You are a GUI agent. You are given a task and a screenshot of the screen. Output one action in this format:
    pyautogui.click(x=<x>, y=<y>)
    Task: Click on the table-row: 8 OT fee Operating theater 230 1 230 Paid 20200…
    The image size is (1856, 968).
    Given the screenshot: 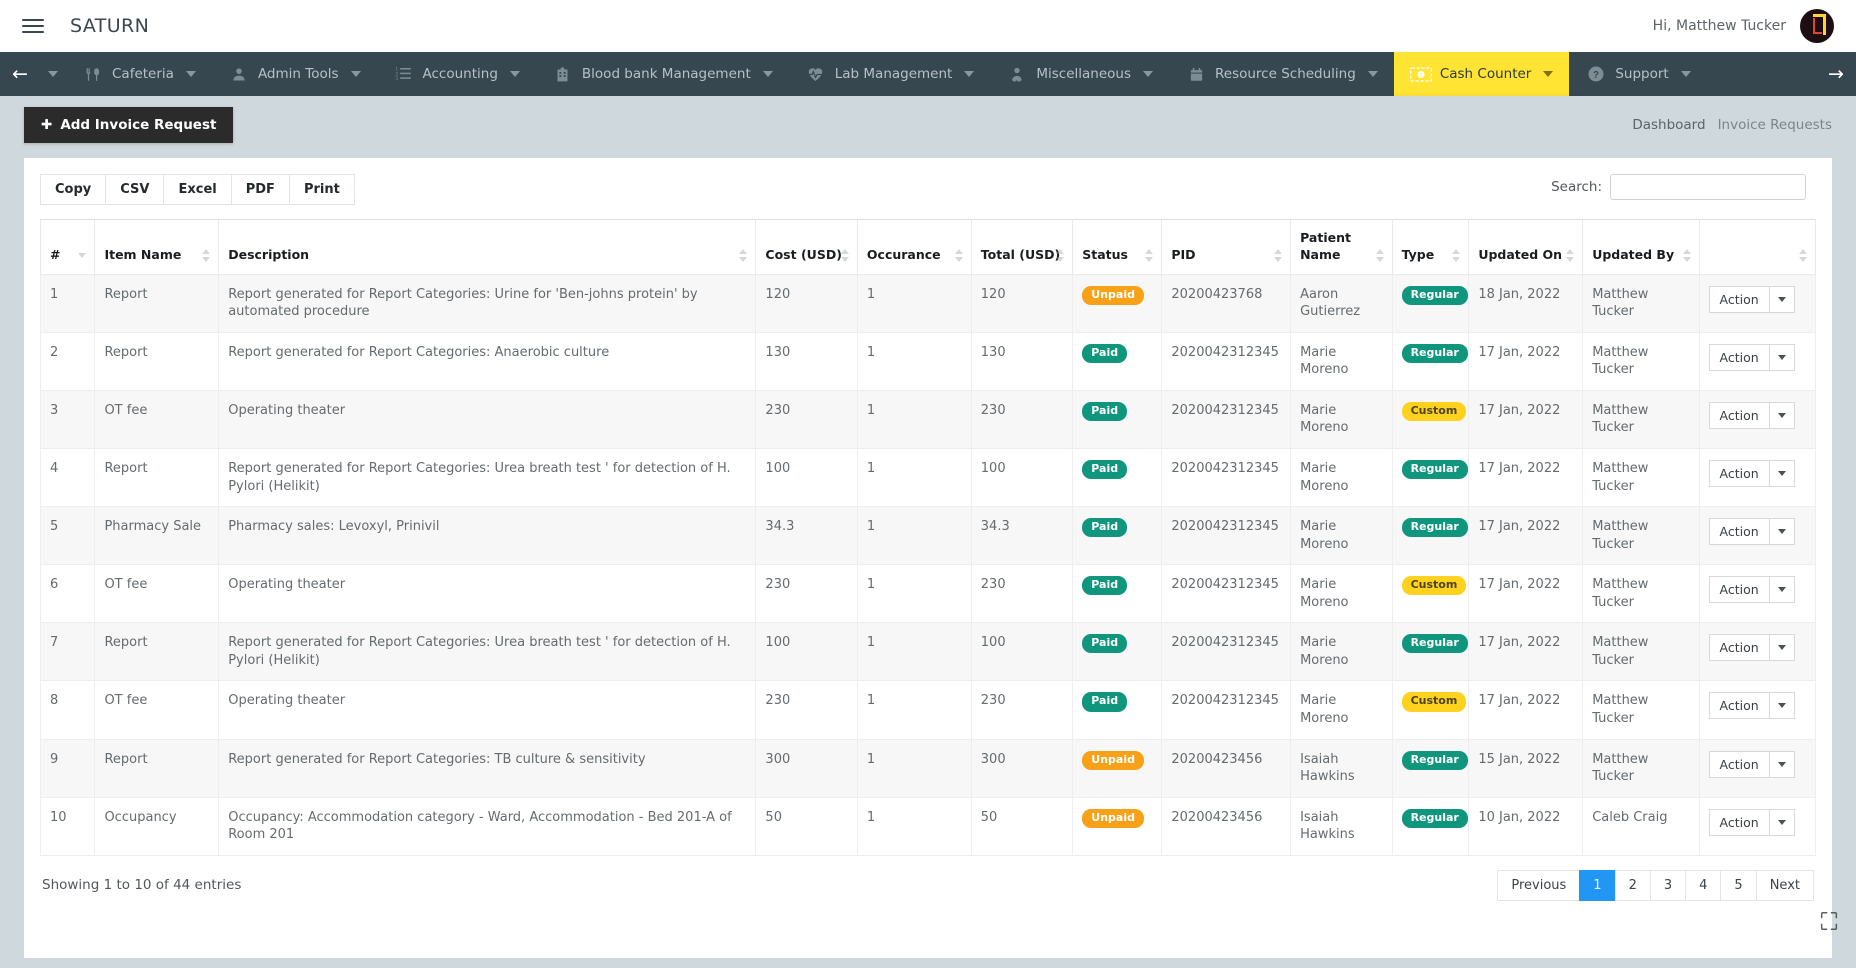 What is the action you would take?
    pyautogui.click(x=928, y=710)
    